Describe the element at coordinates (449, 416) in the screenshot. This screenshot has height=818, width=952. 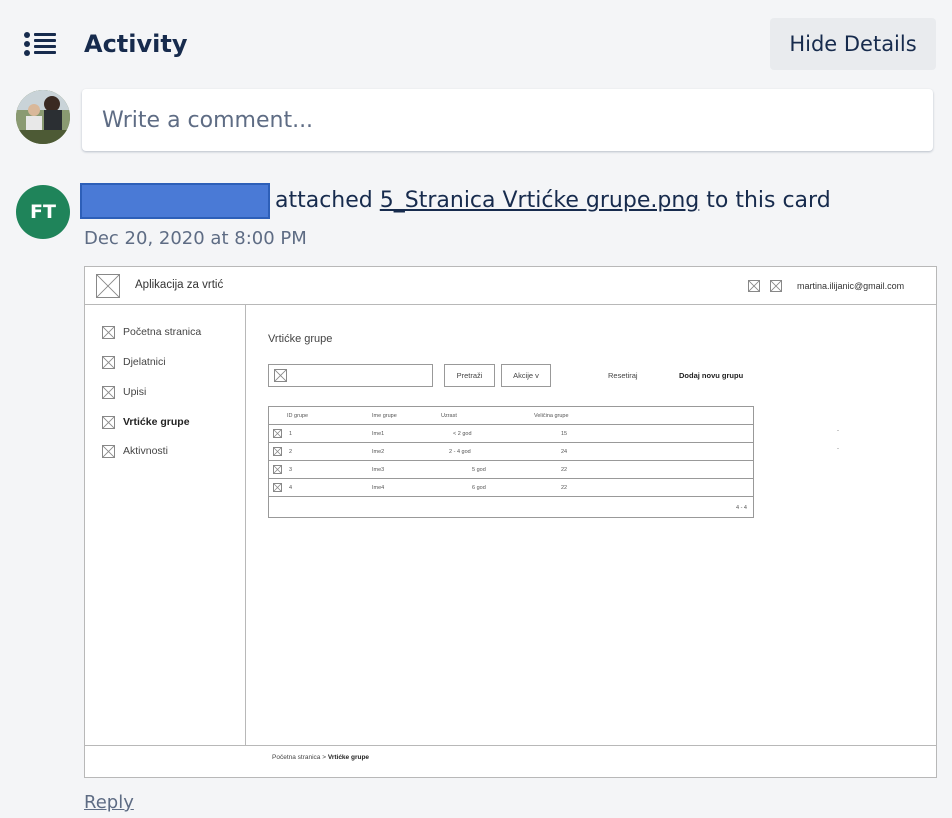
I see `table-header: Uzrast` at that location.